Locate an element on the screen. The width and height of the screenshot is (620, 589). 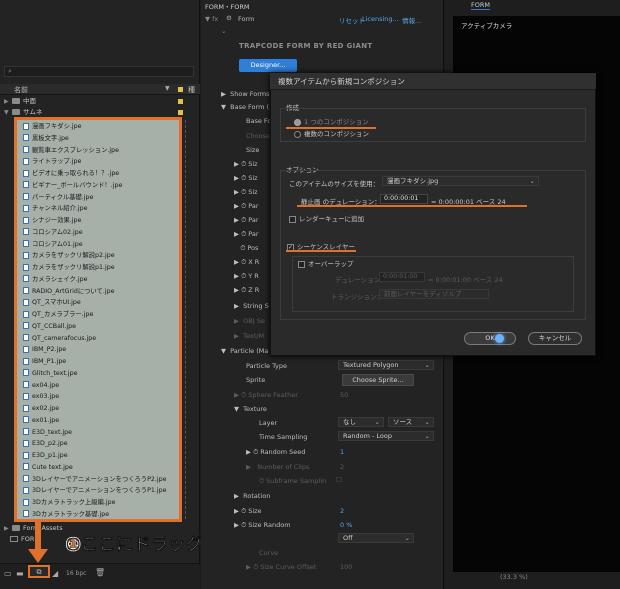
time-sampling-dropdown: Random - Loop ⌄ is located at coordinates (386, 436).